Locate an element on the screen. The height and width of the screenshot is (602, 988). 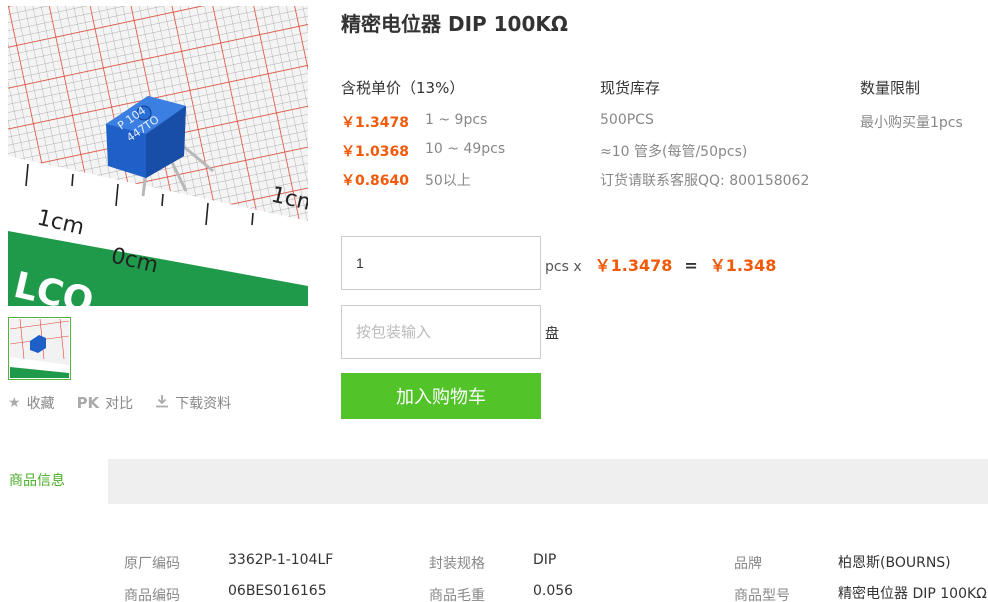
download-action: 下载资料 is located at coordinates (193, 403).